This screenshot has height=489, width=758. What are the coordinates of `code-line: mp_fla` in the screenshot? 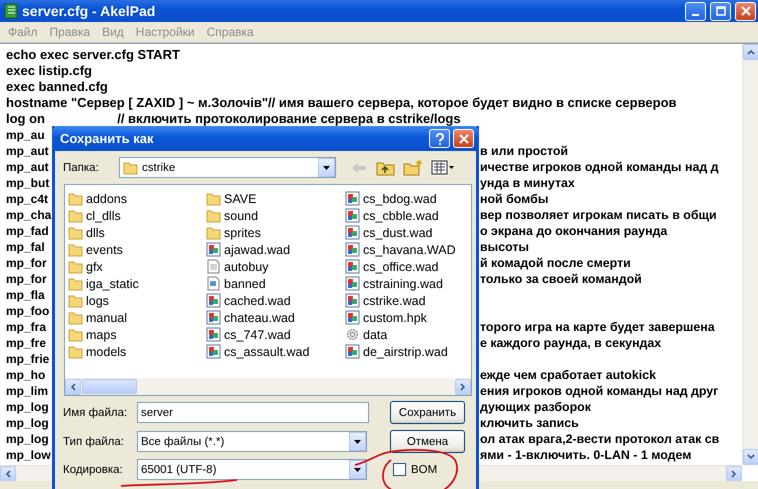 It's located at (26, 295).